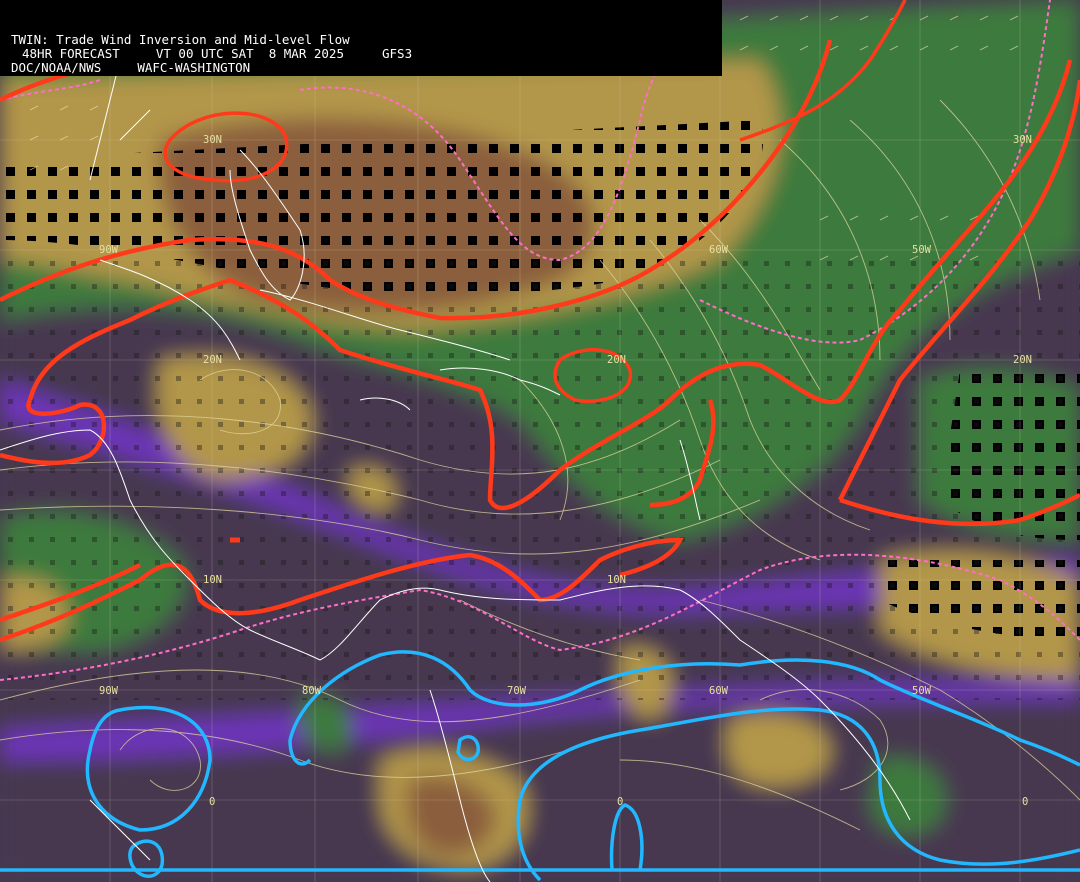 The height and width of the screenshot is (882, 1080). I want to click on label-90w-south: 90W, so click(109, 691).